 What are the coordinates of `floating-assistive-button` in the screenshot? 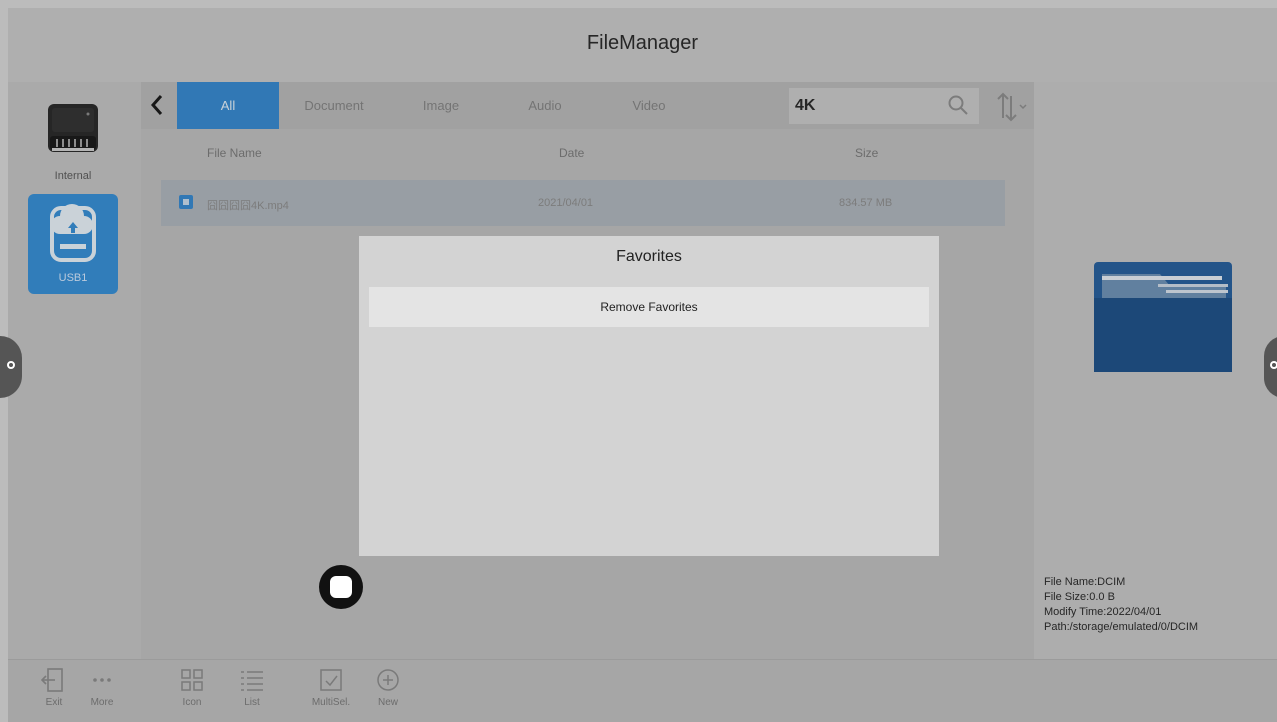 It's located at (341, 587).